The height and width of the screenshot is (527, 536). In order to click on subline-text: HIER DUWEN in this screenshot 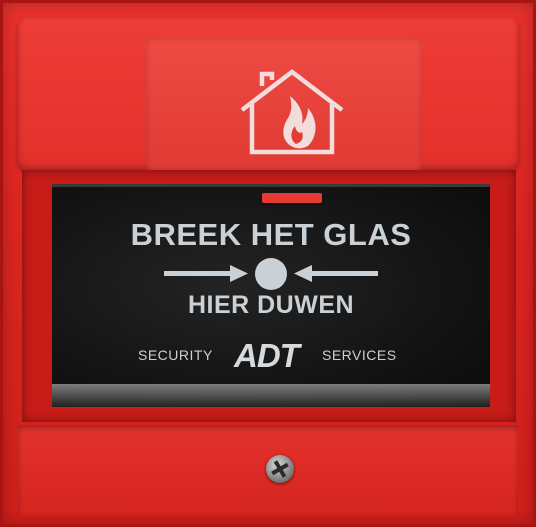, I will do `click(271, 305)`.